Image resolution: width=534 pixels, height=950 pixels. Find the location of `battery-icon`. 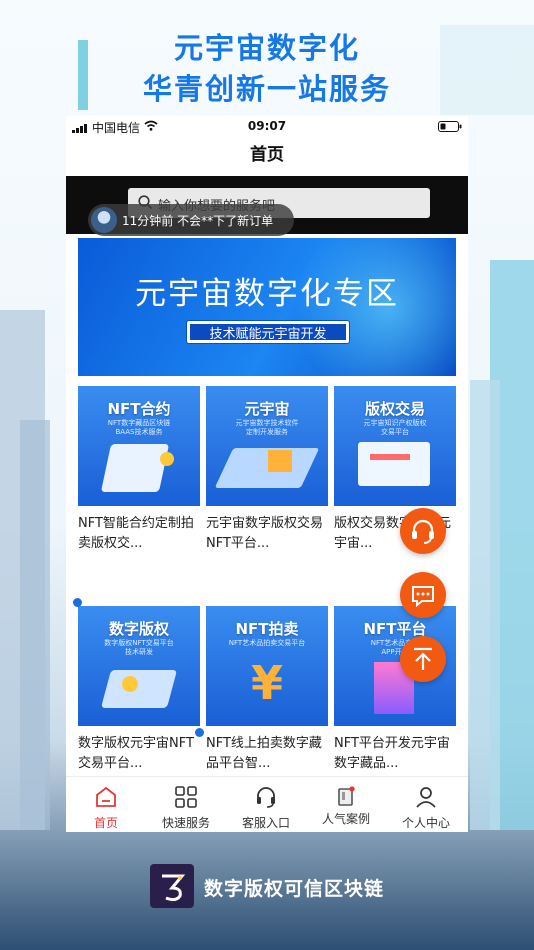

battery-icon is located at coordinates (450, 128).